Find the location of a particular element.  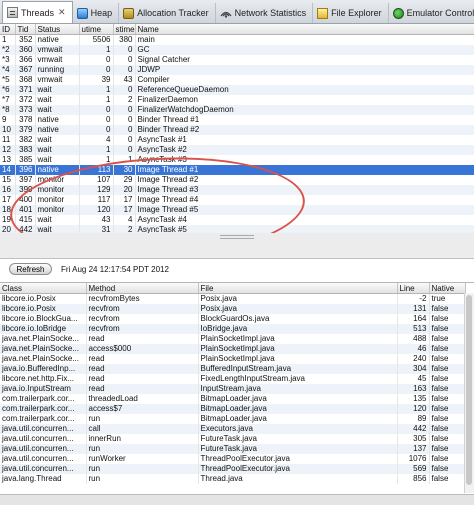

tab-file-explorer: File Explorer is located at coordinates (351, 13).